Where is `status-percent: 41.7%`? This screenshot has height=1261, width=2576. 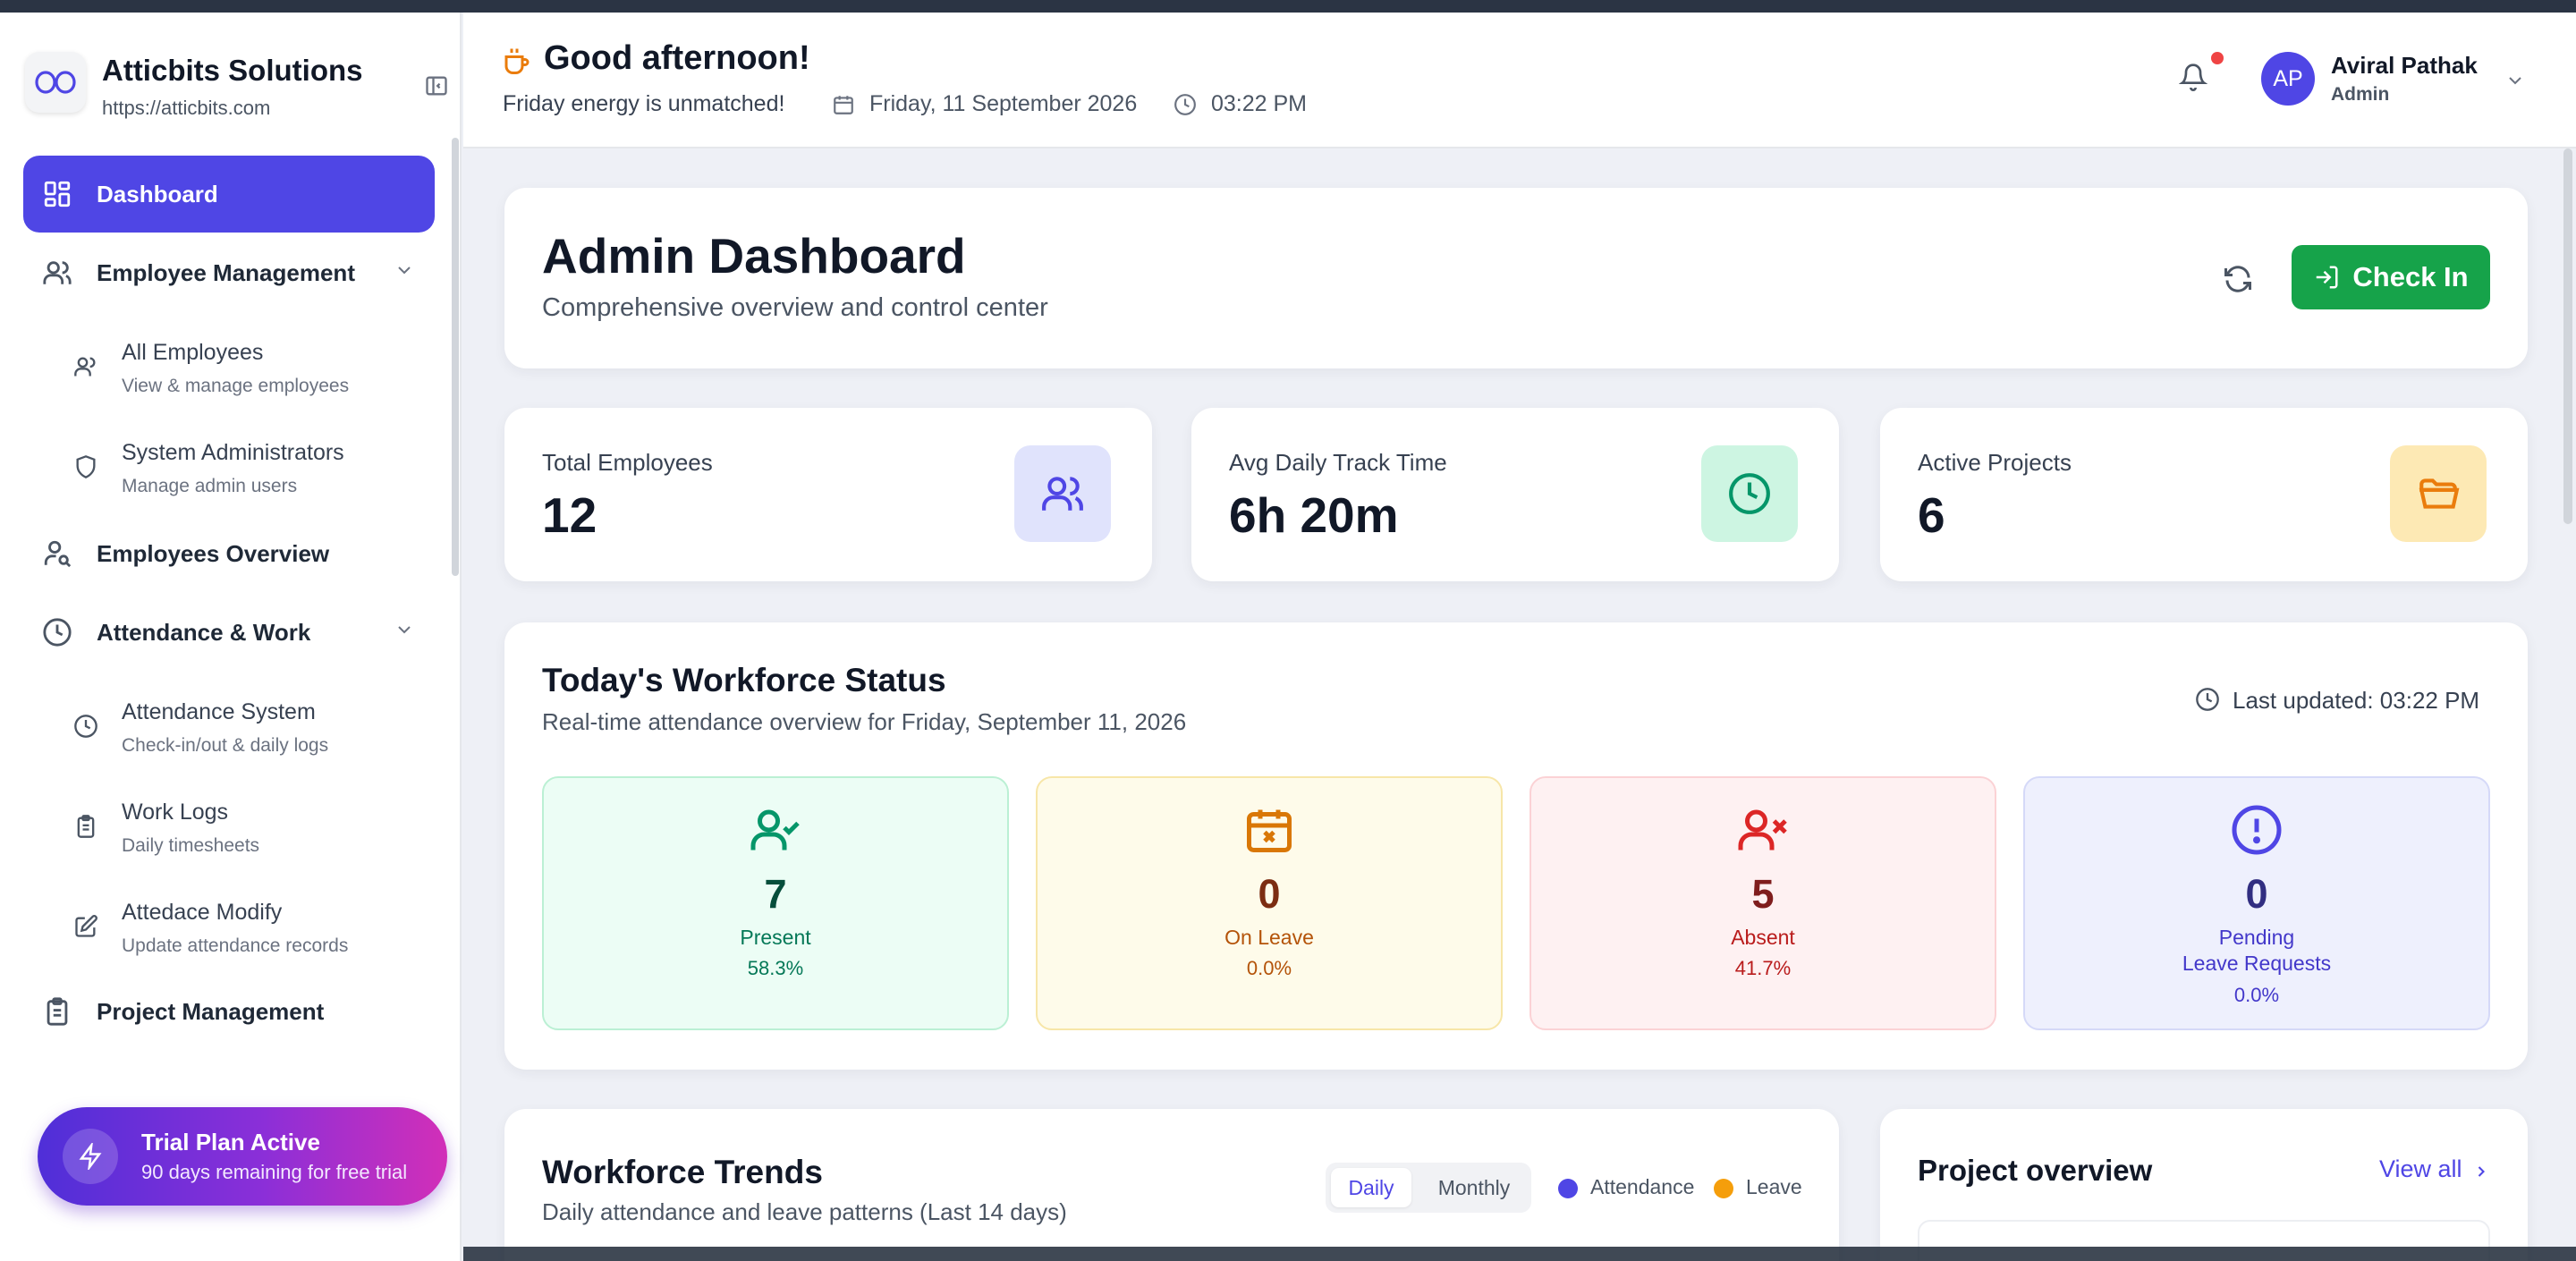
status-percent: 41.7% is located at coordinates (1763, 968).